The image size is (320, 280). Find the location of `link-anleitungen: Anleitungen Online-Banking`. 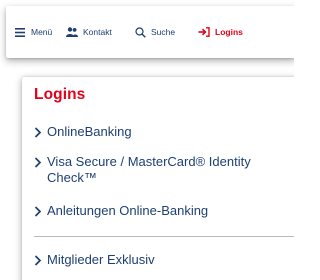

link-anleitungen: Anleitungen Online-Banking is located at coordinates (155, 211).